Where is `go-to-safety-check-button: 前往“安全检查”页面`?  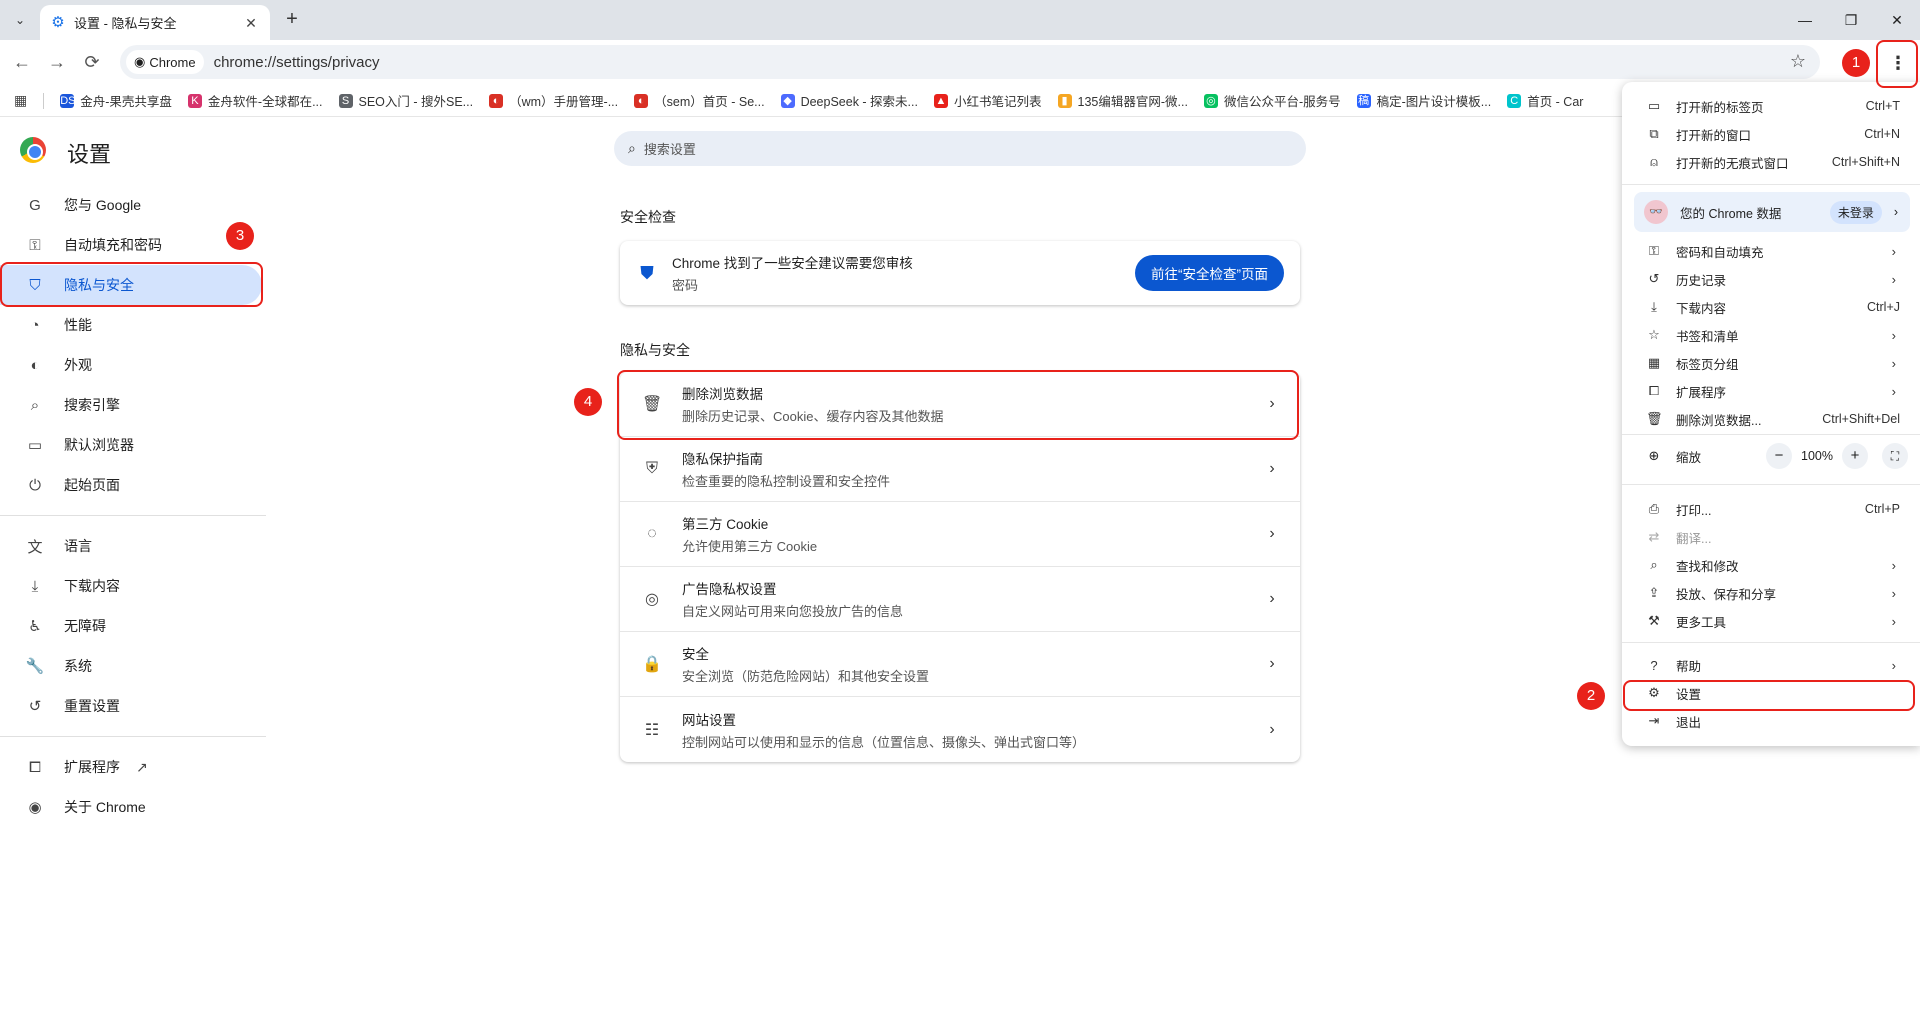
go-to-safety-check-button: 前往“安全检查”页面 is located at coordinates (1209, 273).